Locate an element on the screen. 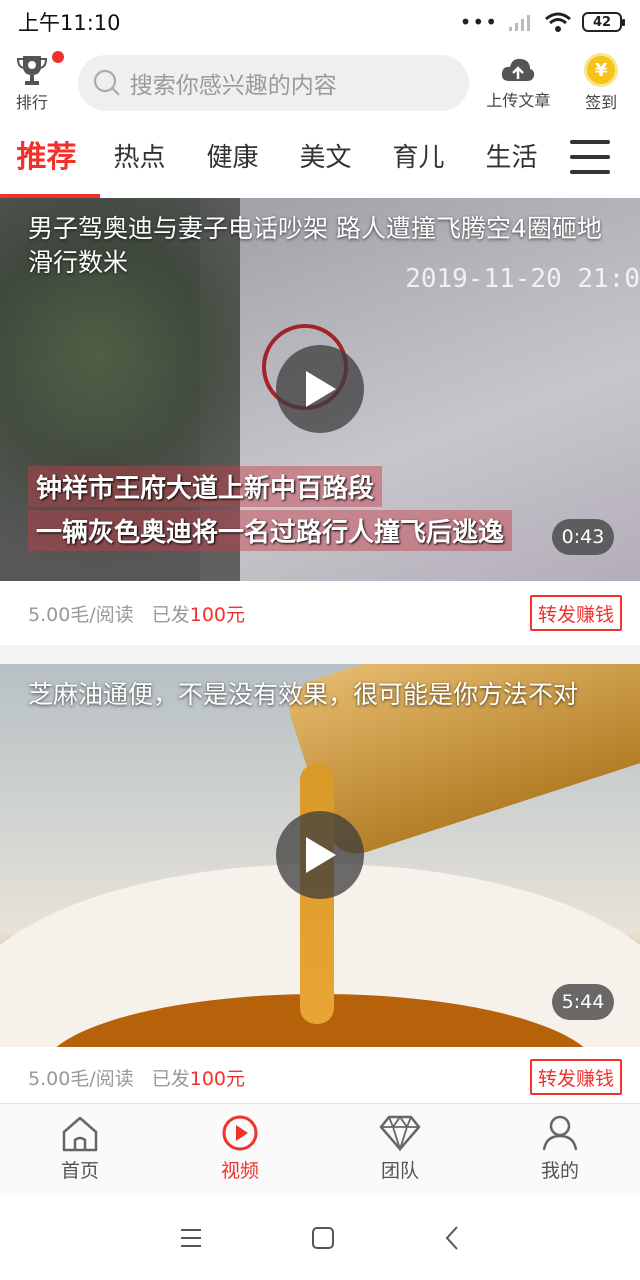 The image size is (640, 1280). upload-label: 上传文章 is located at coordinates (518, 100).